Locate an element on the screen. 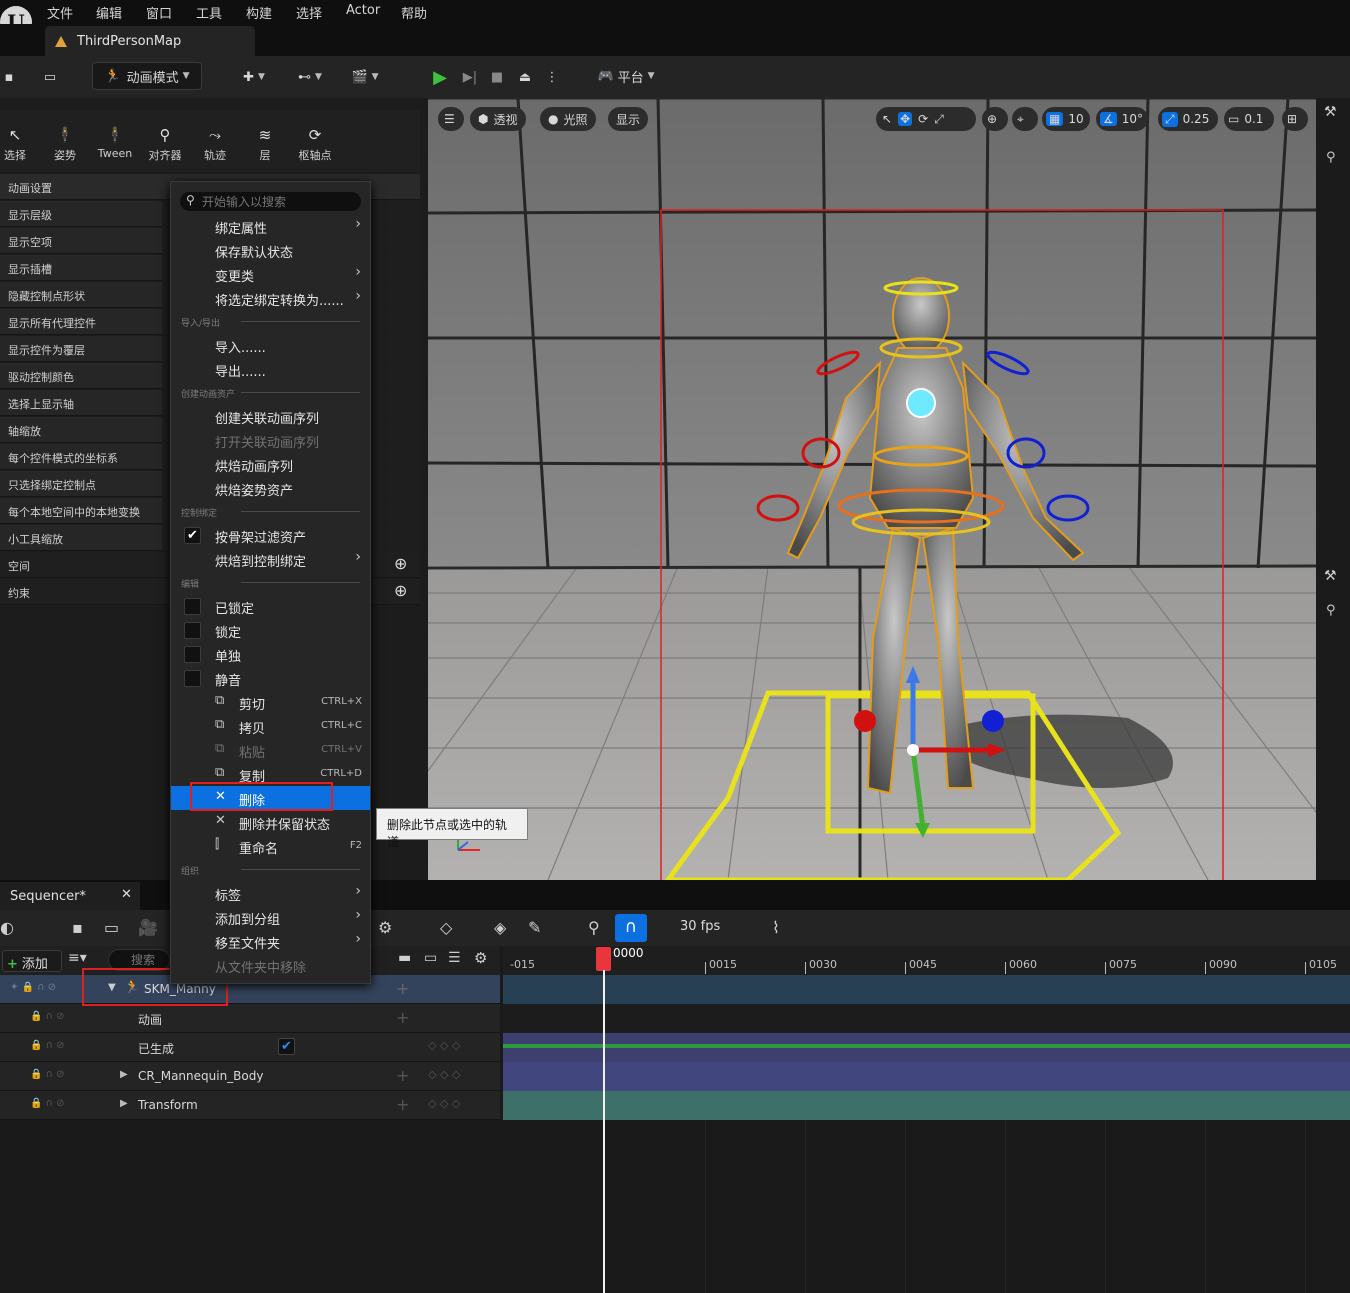 The height and width of the screenshot is (1293, 1350). blueprint-icon: ⊷ ▼ is located at coordinates (310, 77).